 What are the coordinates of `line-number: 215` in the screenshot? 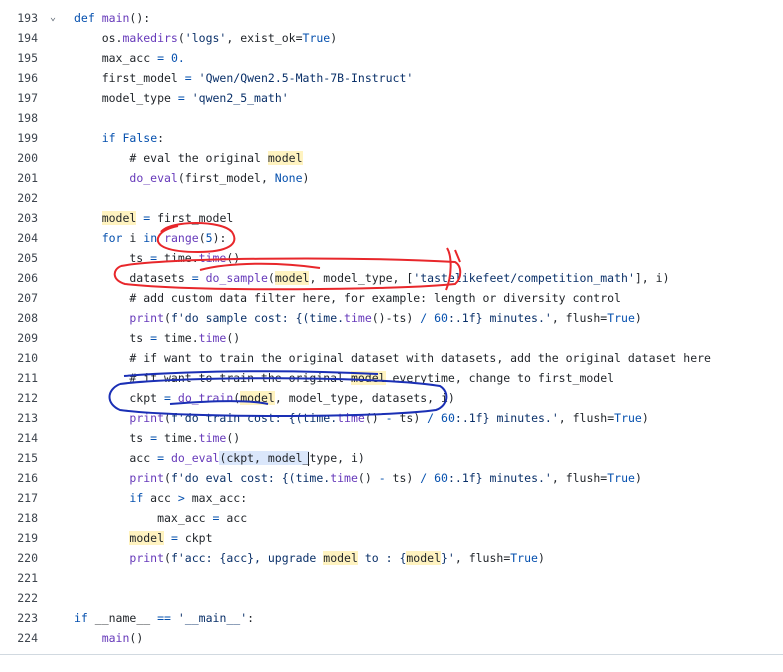 It's located at (19, 458).